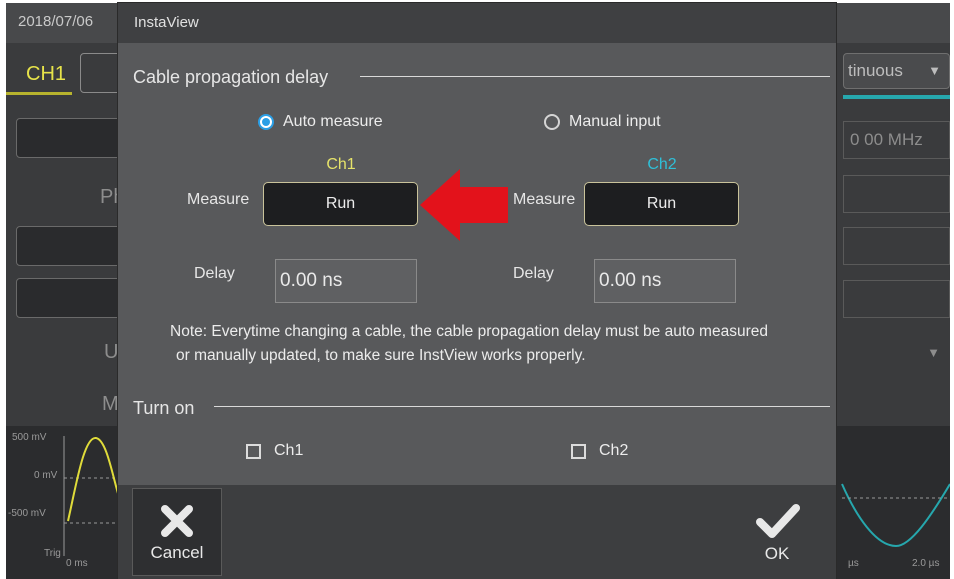 The image size is (954, 579). I want to click on manual-input-radio: Manual input, so click(602, 122).